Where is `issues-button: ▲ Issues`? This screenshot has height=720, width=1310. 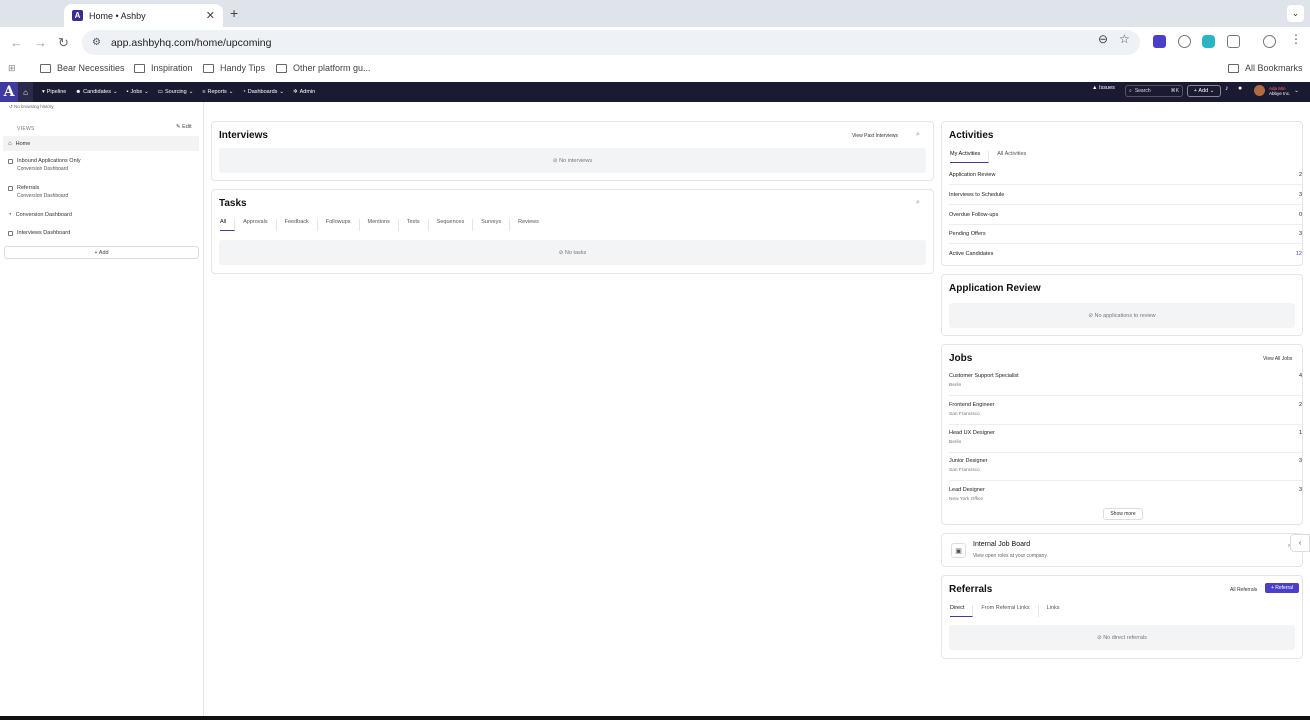 issues-button: ▲ Issues is located at coordinates (1103, 88).